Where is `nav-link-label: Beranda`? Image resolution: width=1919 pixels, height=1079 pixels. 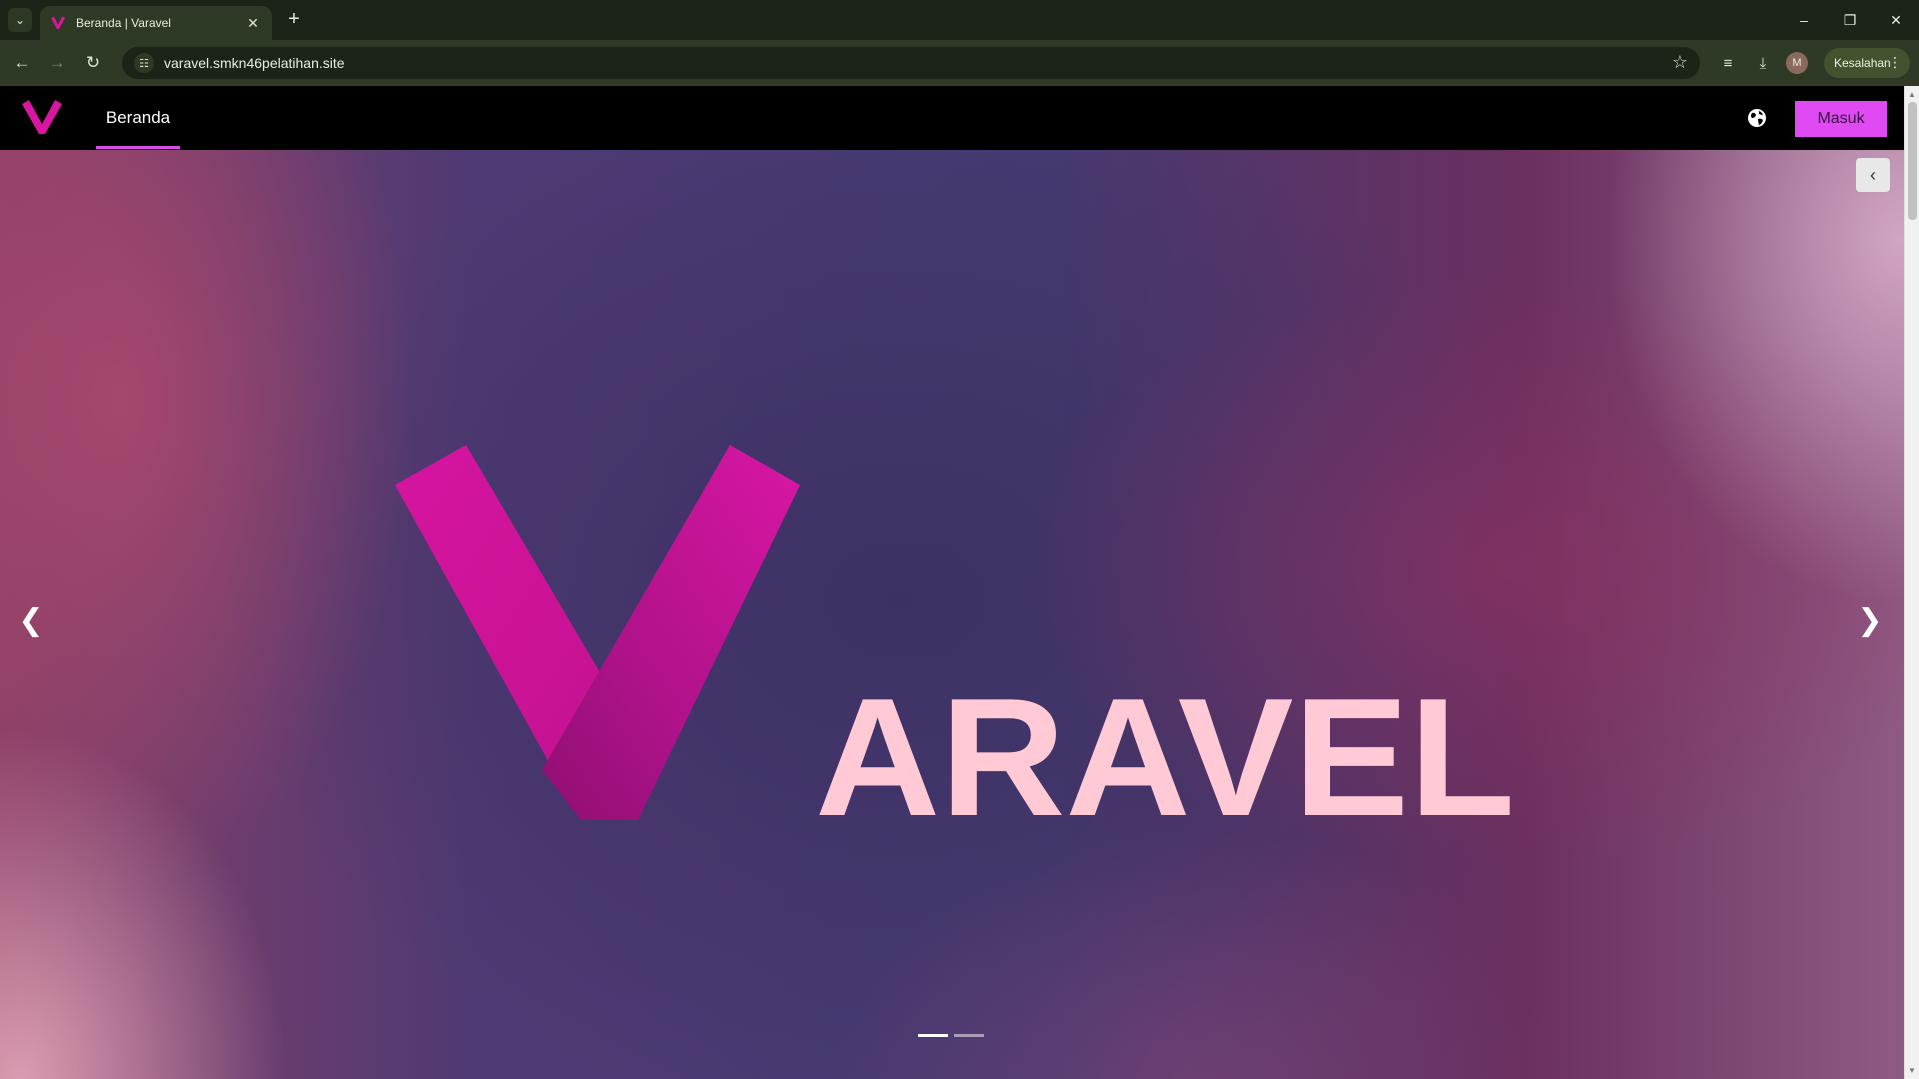
nav-link-label: Beranda is located at coordinates (138, 117).